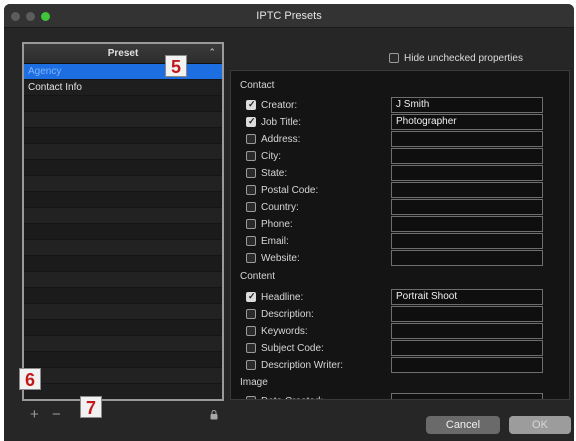  I want to click on property-row: Job Title:, so click(273, 122).